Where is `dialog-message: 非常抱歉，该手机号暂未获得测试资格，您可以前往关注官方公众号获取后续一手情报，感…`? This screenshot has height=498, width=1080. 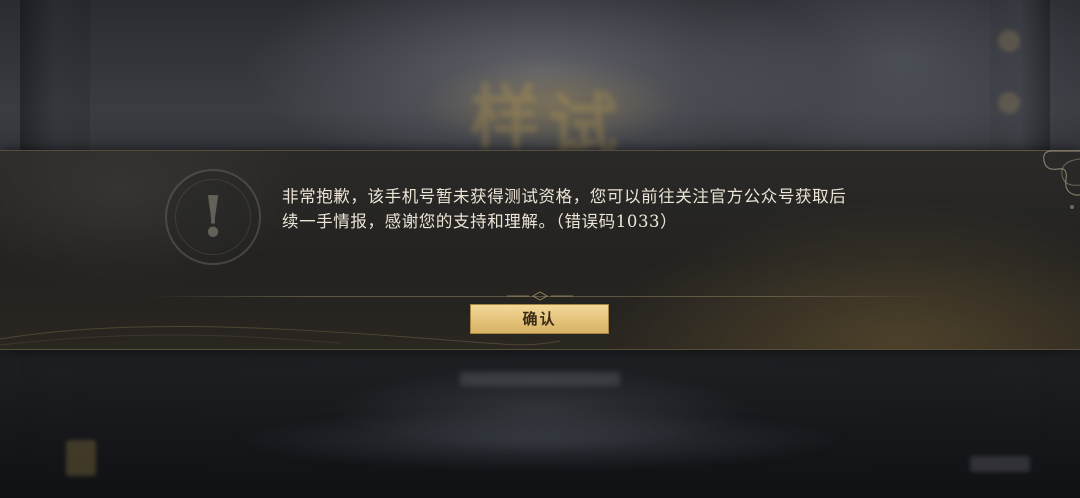
dialog-message: 非常抱歉，该手机号暂未获得测试资格，您可以前往关注官方公众号获取后续一手情报，感… is located at coordinates (564, 209).